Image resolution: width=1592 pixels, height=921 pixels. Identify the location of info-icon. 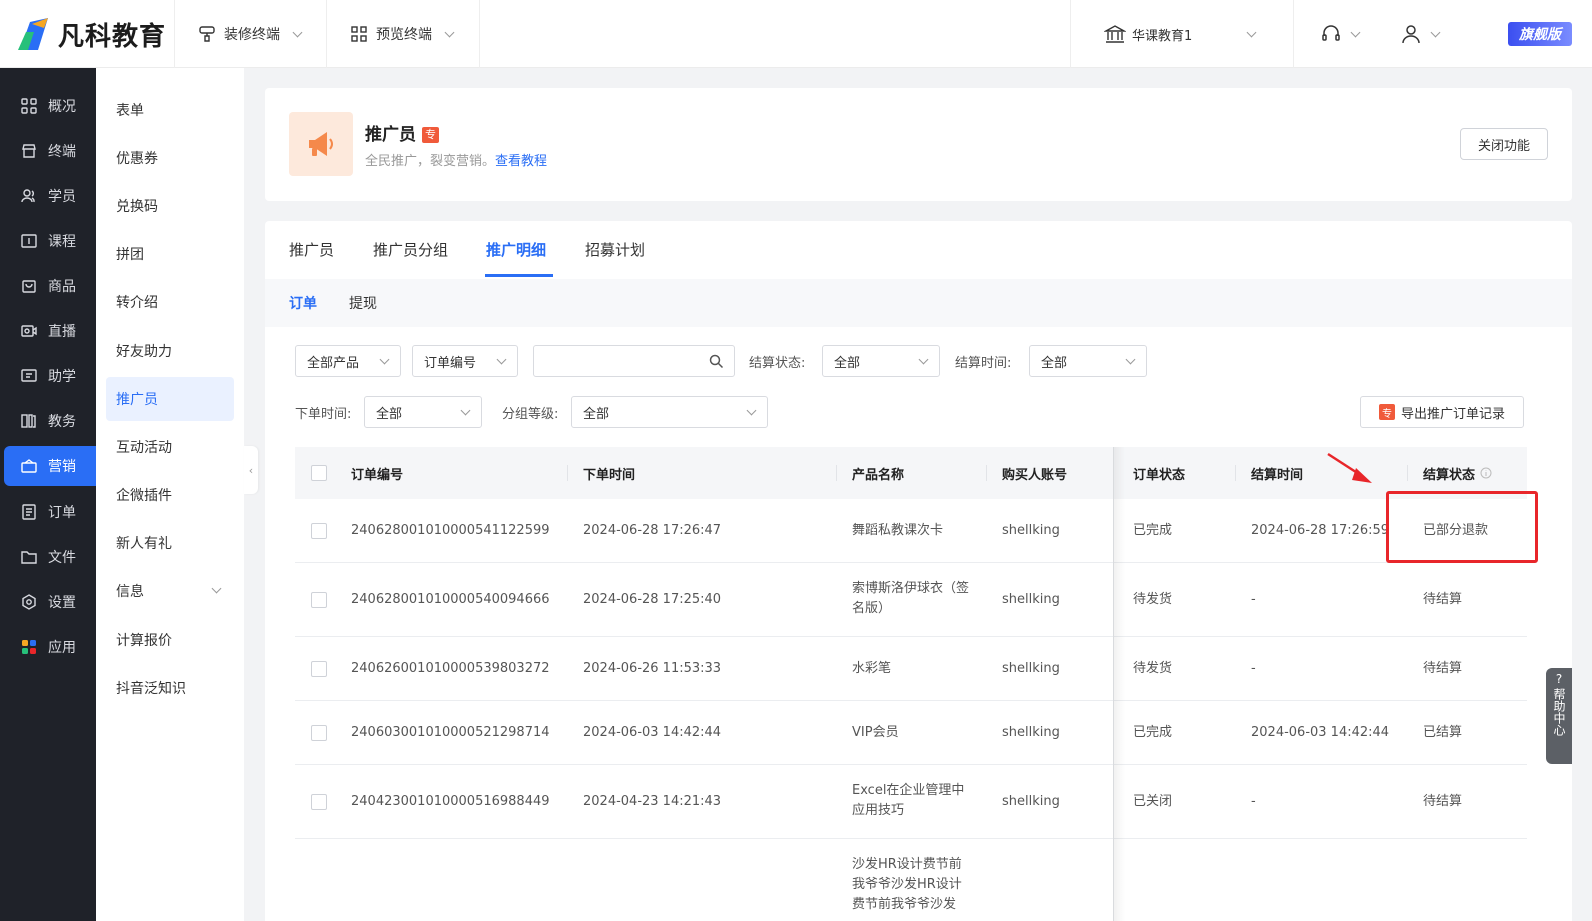
(1486, 473).